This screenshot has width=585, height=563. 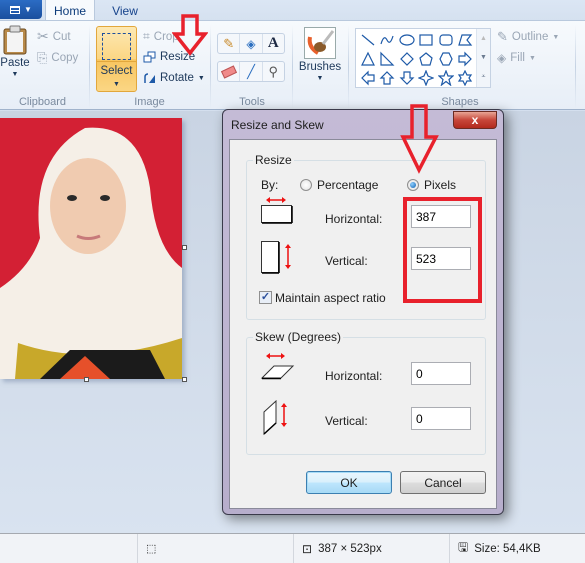 I want to click on app-menu-button: ▼, so click(x=21, y=9).